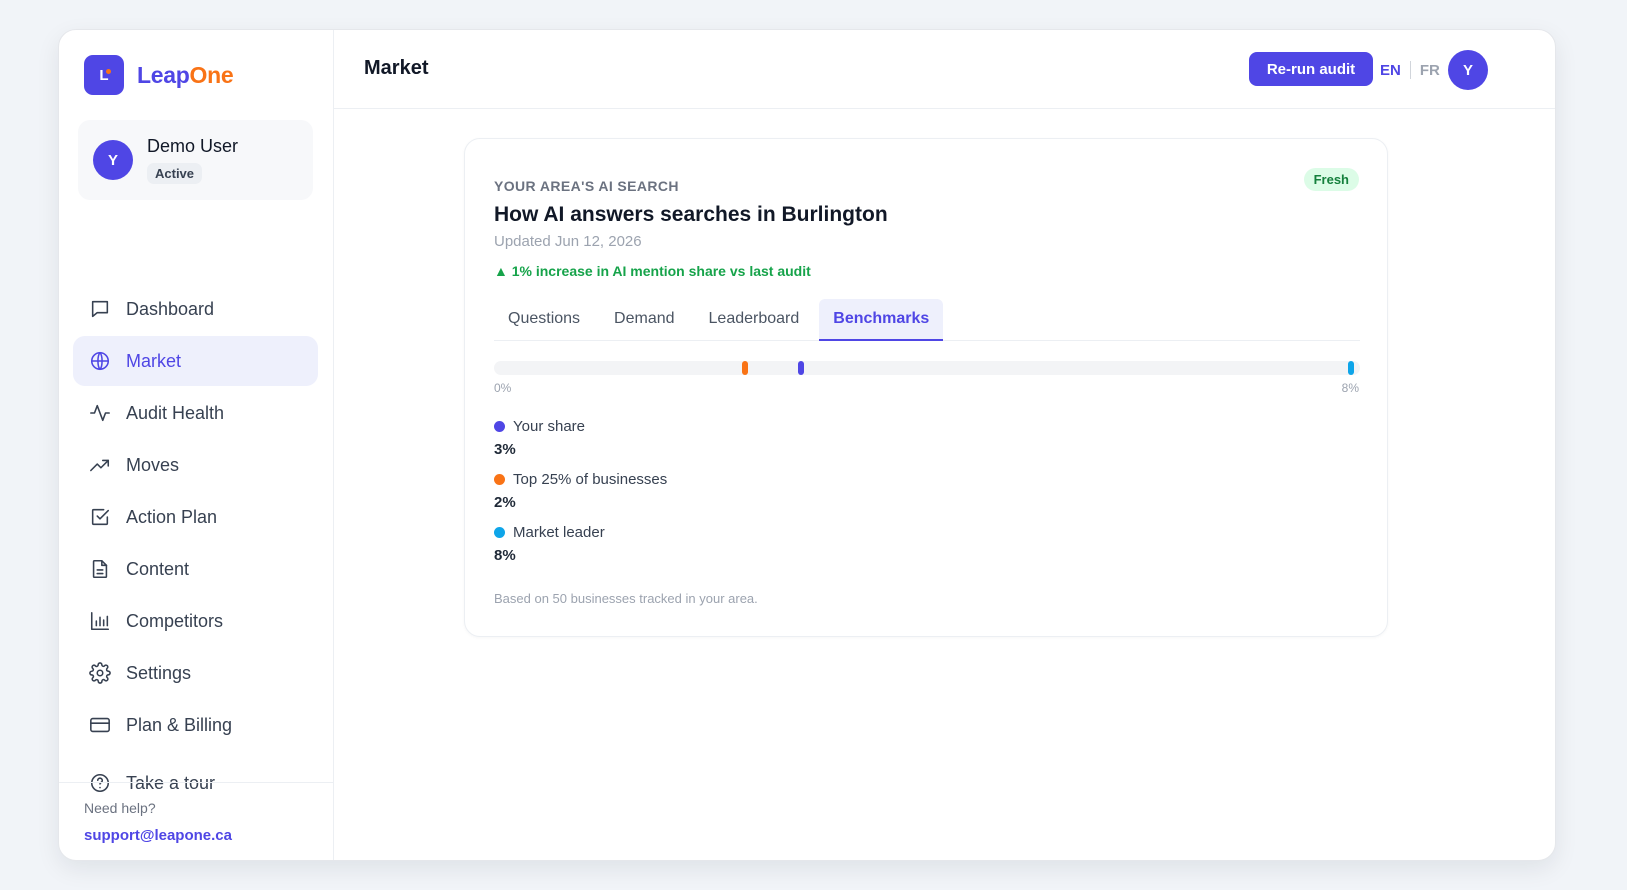 The width and height of the screenshot is (1627, 890). Describe the element at coordinates (159, 672) in the screenshot. I see `sidebar-item-label: Settings` at that location.